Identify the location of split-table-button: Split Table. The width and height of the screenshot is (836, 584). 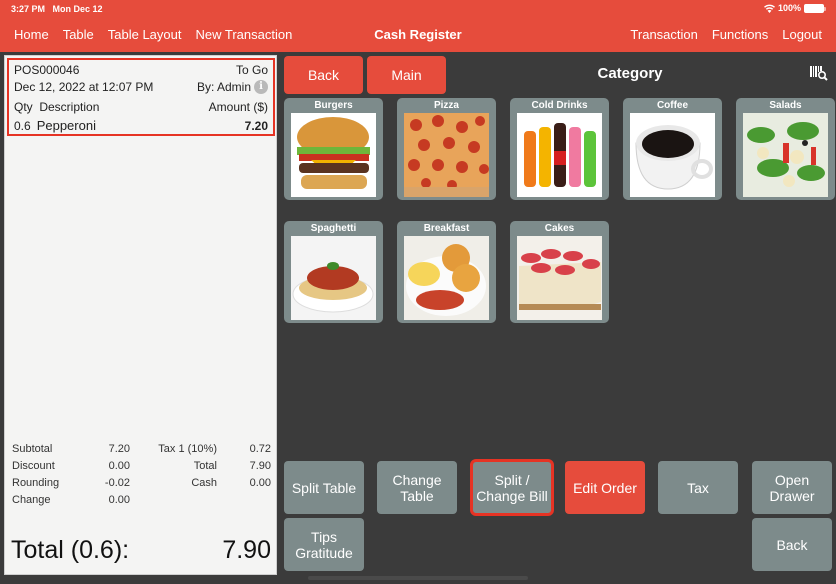
(324, 487).